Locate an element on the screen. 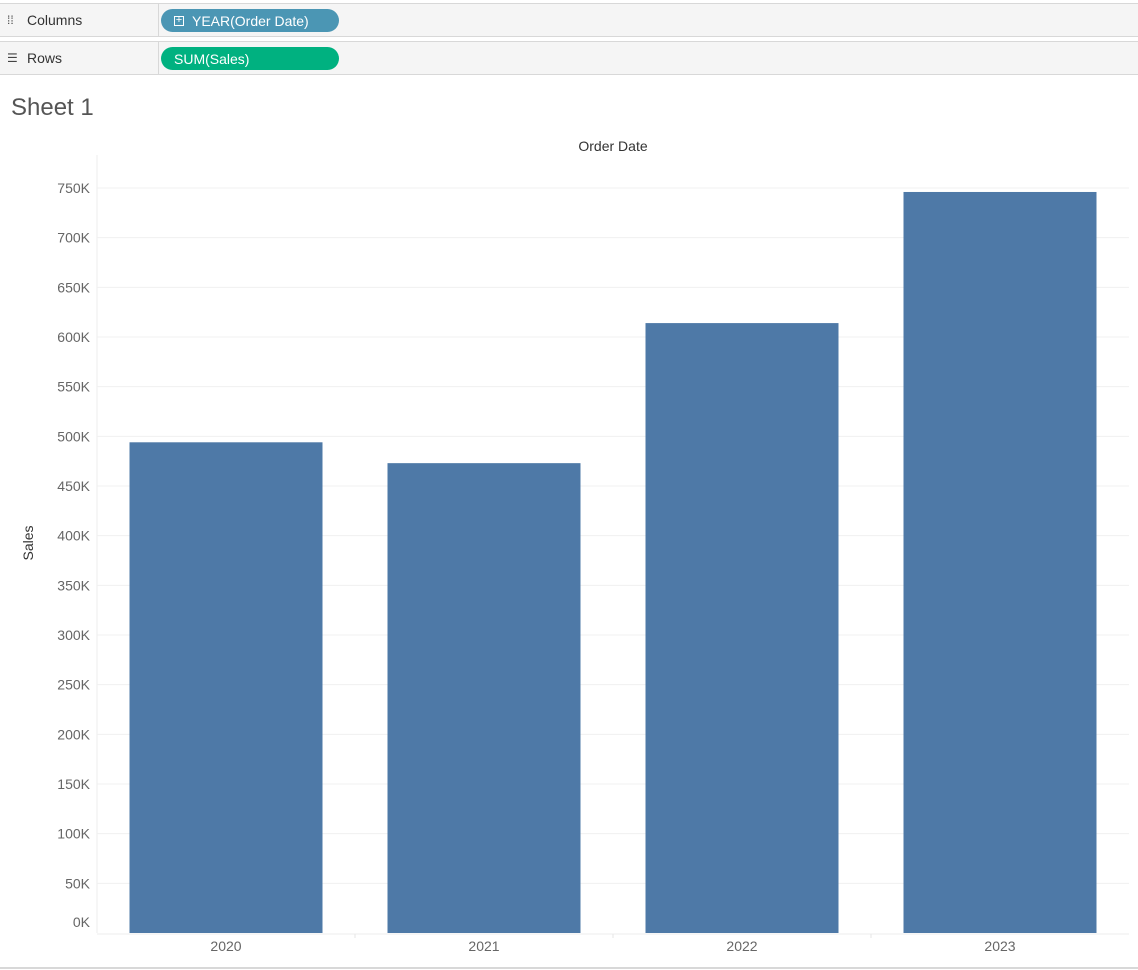 This screenshot has width=1138, height=970. y-tick-label: 150K is located at coordinates (73, 784).